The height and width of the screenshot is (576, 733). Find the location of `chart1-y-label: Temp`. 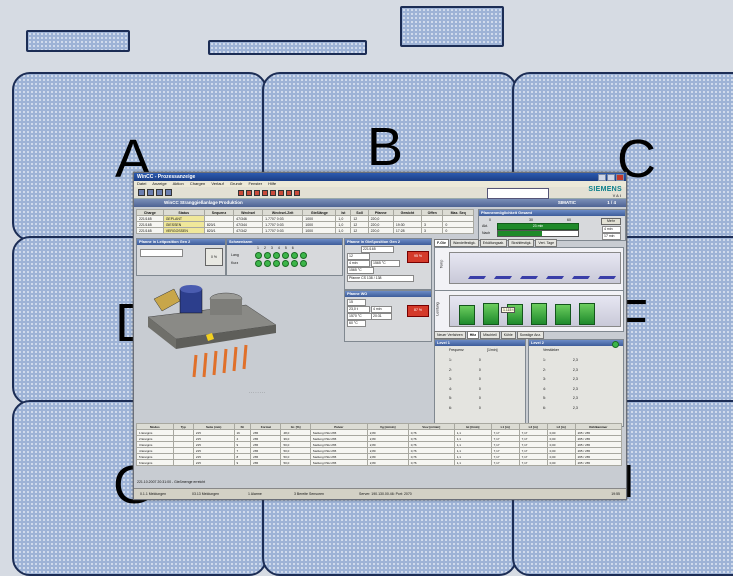

chart1-y-label: Temp is located at coordinates (441, 264).